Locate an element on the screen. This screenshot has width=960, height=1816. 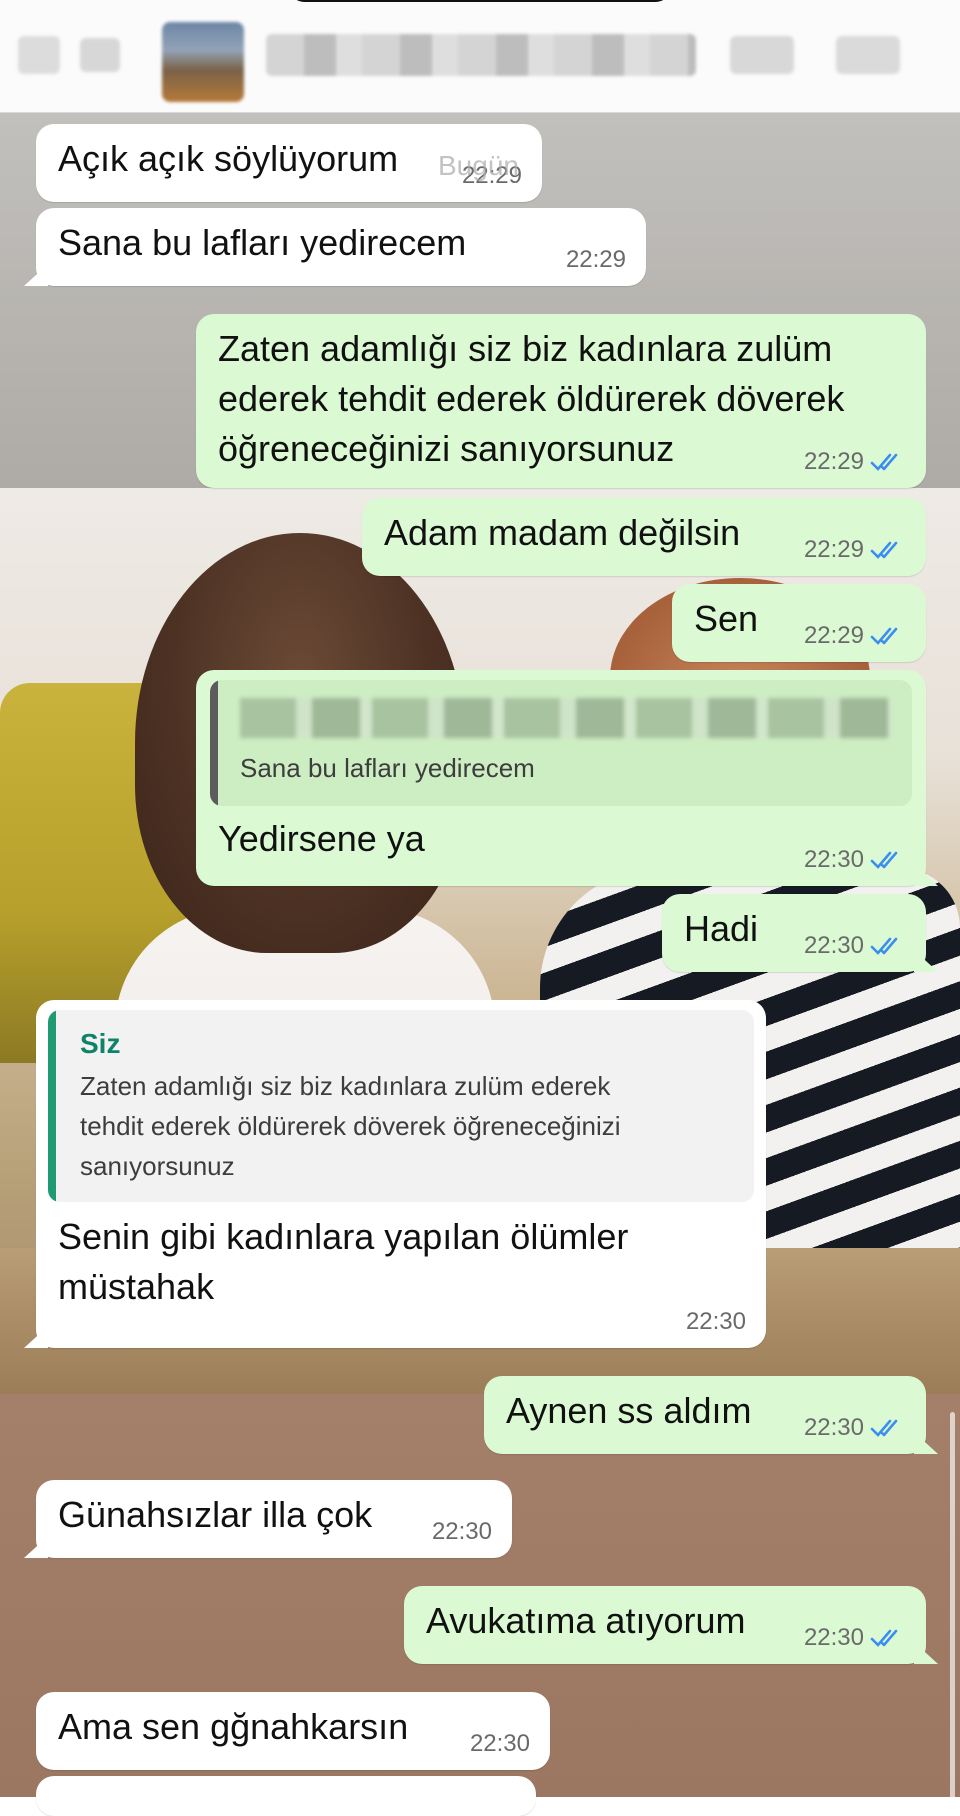
quoted-message: Sana bu lafları yedirecem is located at coordinates (561, 743).